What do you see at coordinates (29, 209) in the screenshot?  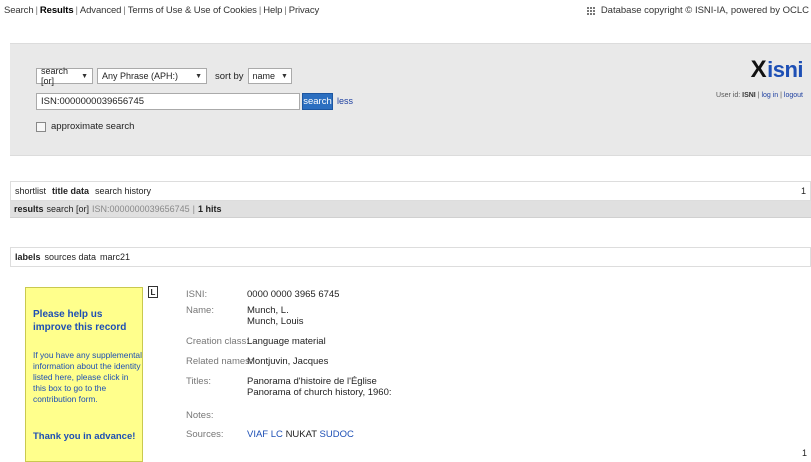 I see `results-label: results` at bounding box center [29, 209].